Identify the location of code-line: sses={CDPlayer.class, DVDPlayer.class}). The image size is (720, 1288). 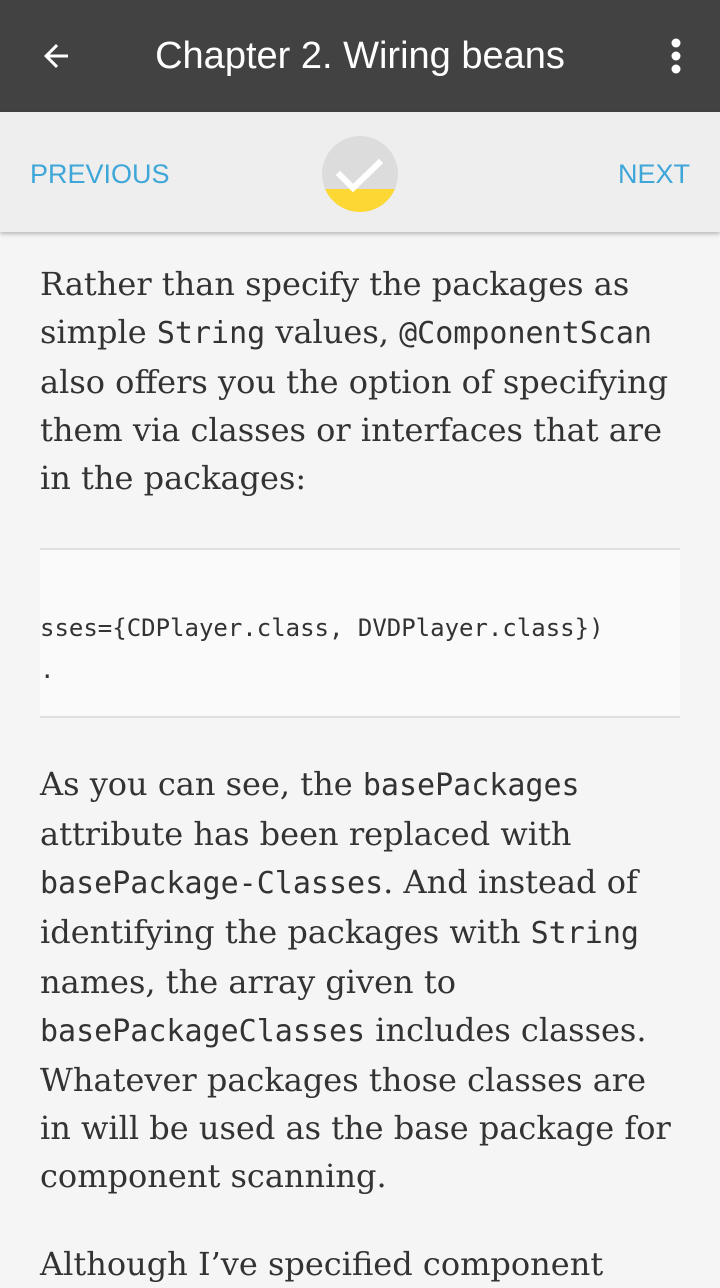
(322, 628).